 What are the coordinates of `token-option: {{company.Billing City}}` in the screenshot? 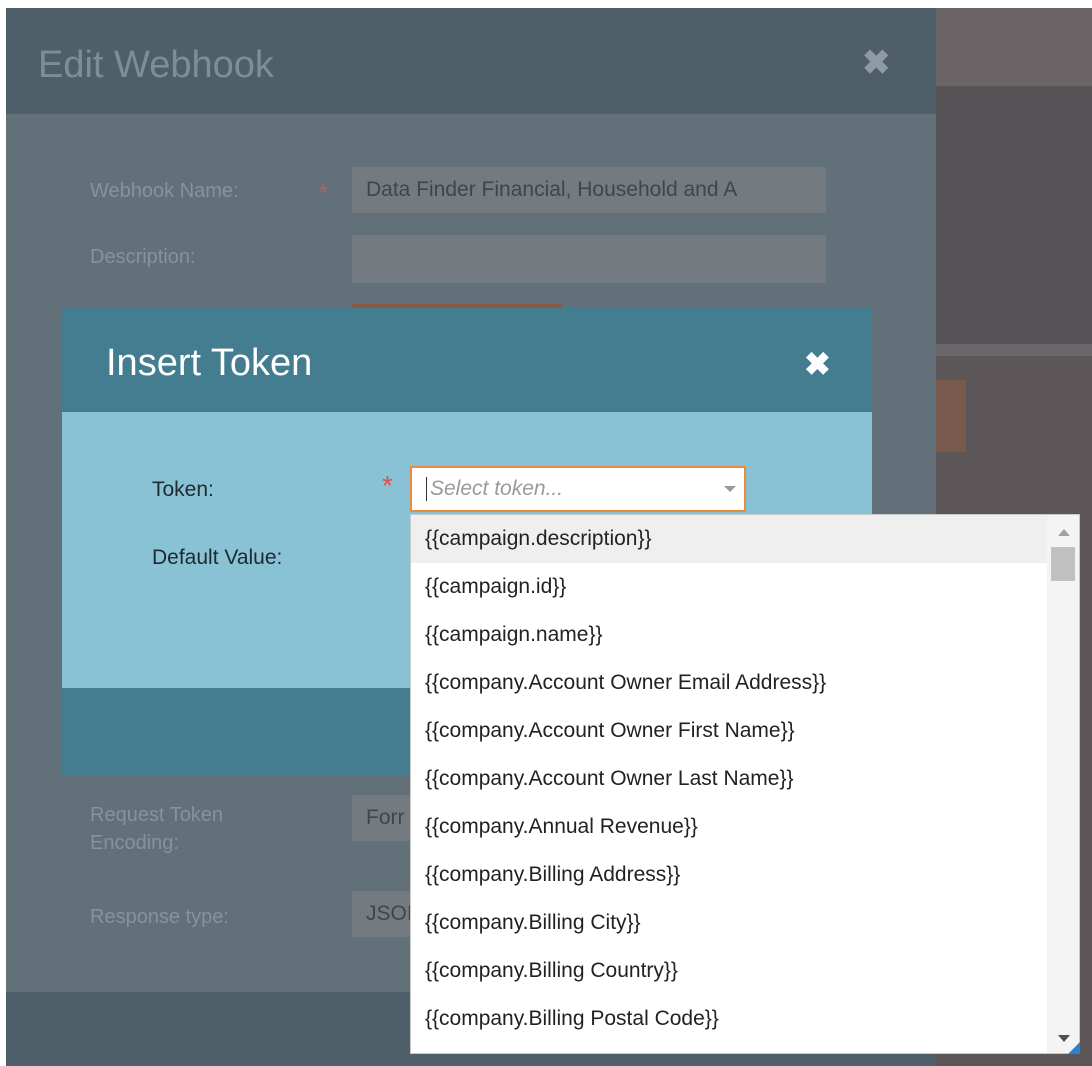 It's located at (729, 923).